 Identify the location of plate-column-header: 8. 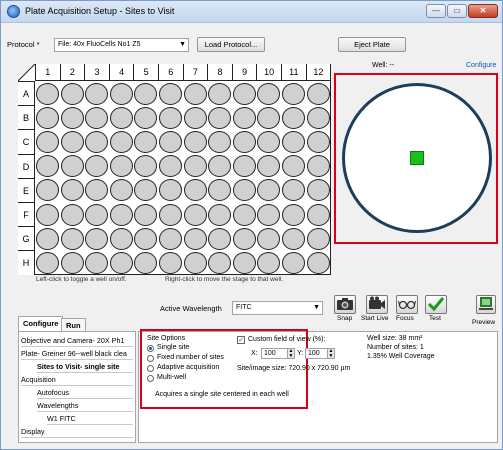
(219, 72).